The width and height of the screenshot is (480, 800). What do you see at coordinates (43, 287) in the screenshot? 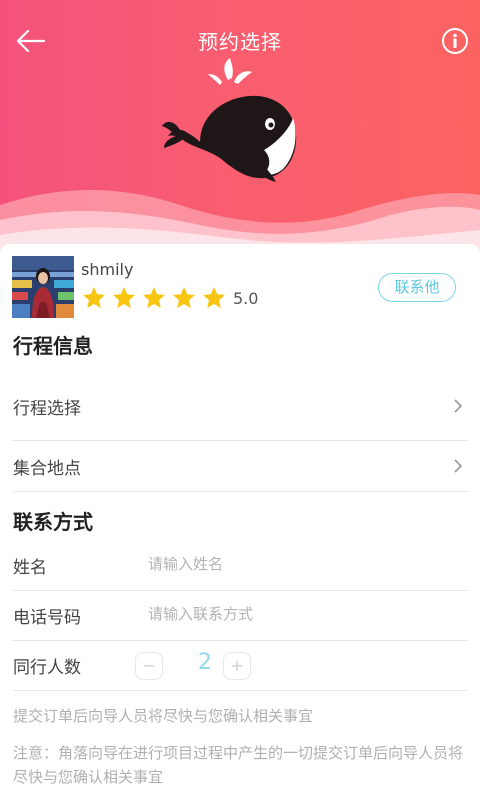
I see `avatar` at bounding box center [43, 287].